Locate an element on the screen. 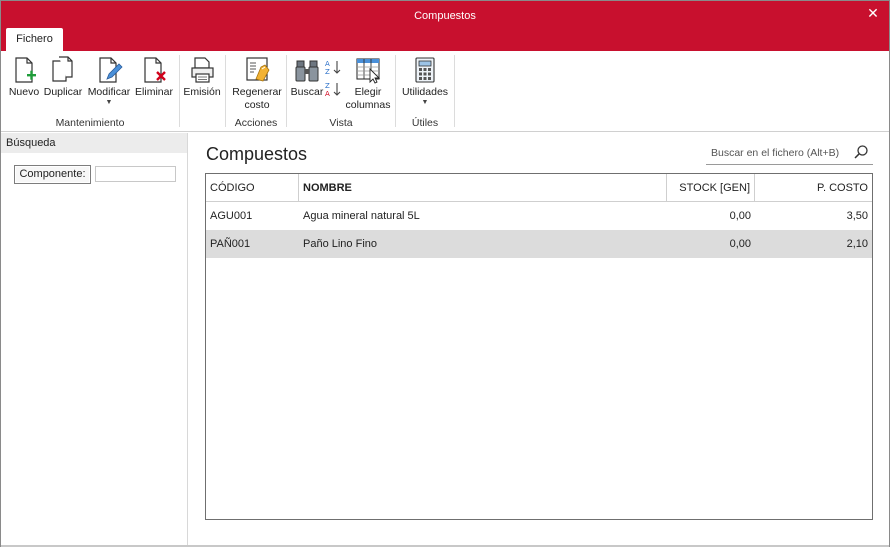  duplicar-label: Duplicar is located at coordinates (63, 92).